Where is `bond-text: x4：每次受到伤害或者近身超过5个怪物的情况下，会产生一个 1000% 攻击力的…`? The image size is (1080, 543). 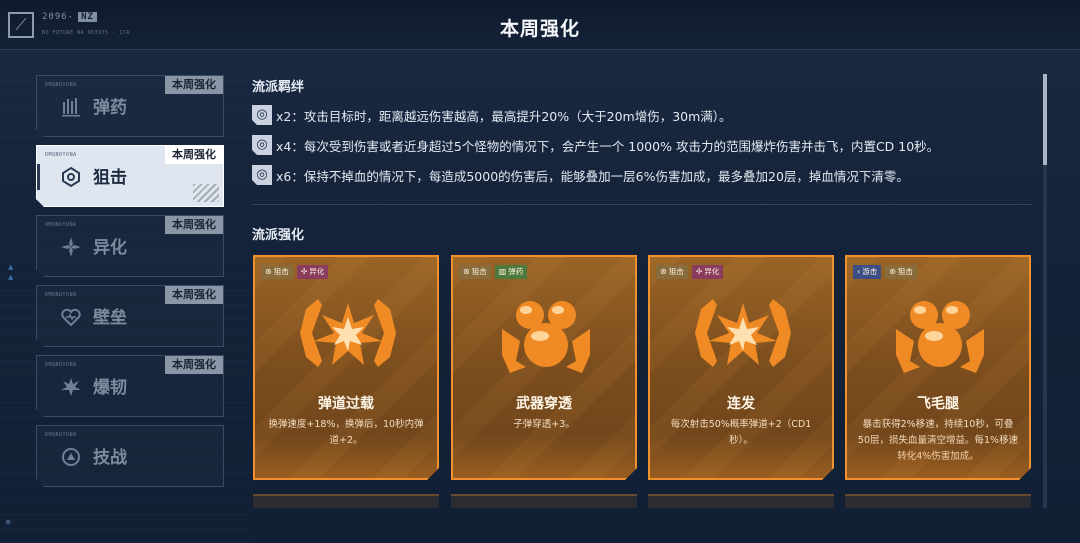 bond-text: x4：每次受到伤害或者近身超过5个怪物的情况下，会产生一个 1000% 攻击力的… is located at coordinates (608, 146).